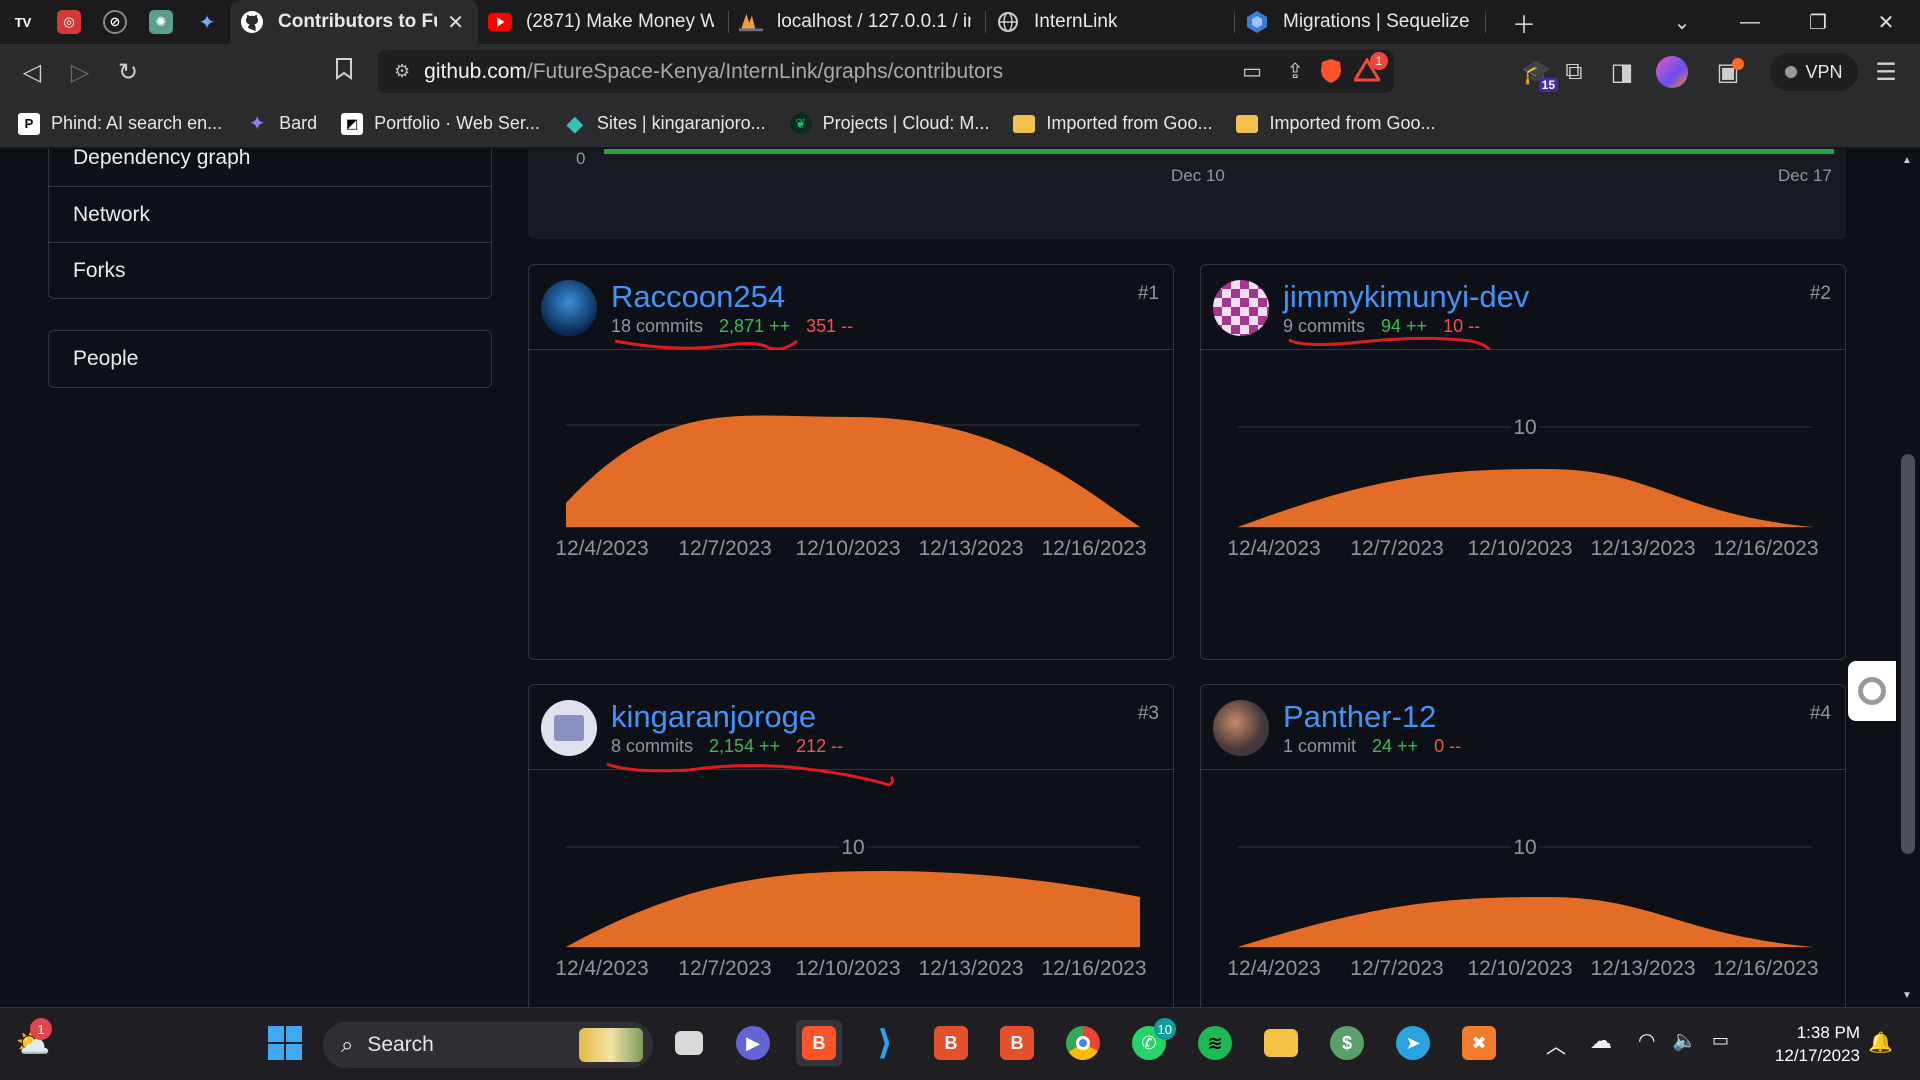 The width and height of the screenshot is (1920, 1080). Describe the element at coordinates (128, 72) in the screenshot. I see `reload-button: ↻` at that location.